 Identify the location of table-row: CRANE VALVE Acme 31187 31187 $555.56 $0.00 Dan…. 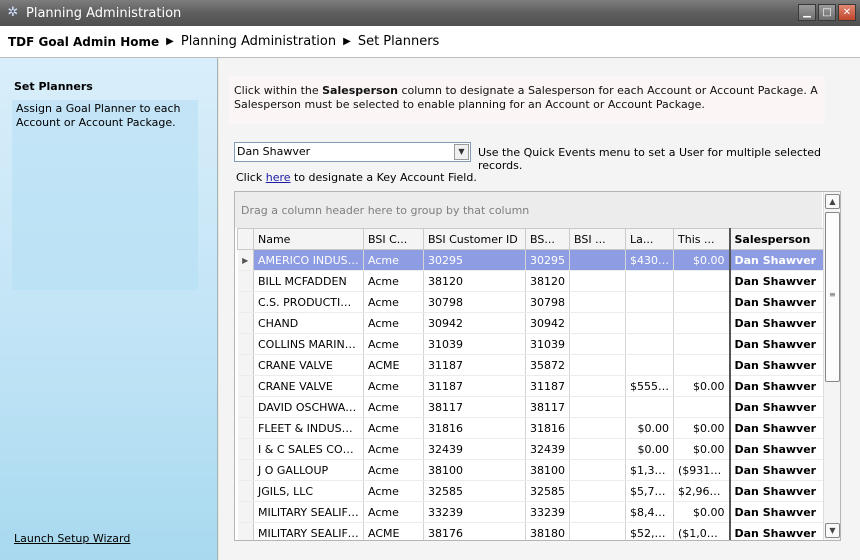
(530, 386).